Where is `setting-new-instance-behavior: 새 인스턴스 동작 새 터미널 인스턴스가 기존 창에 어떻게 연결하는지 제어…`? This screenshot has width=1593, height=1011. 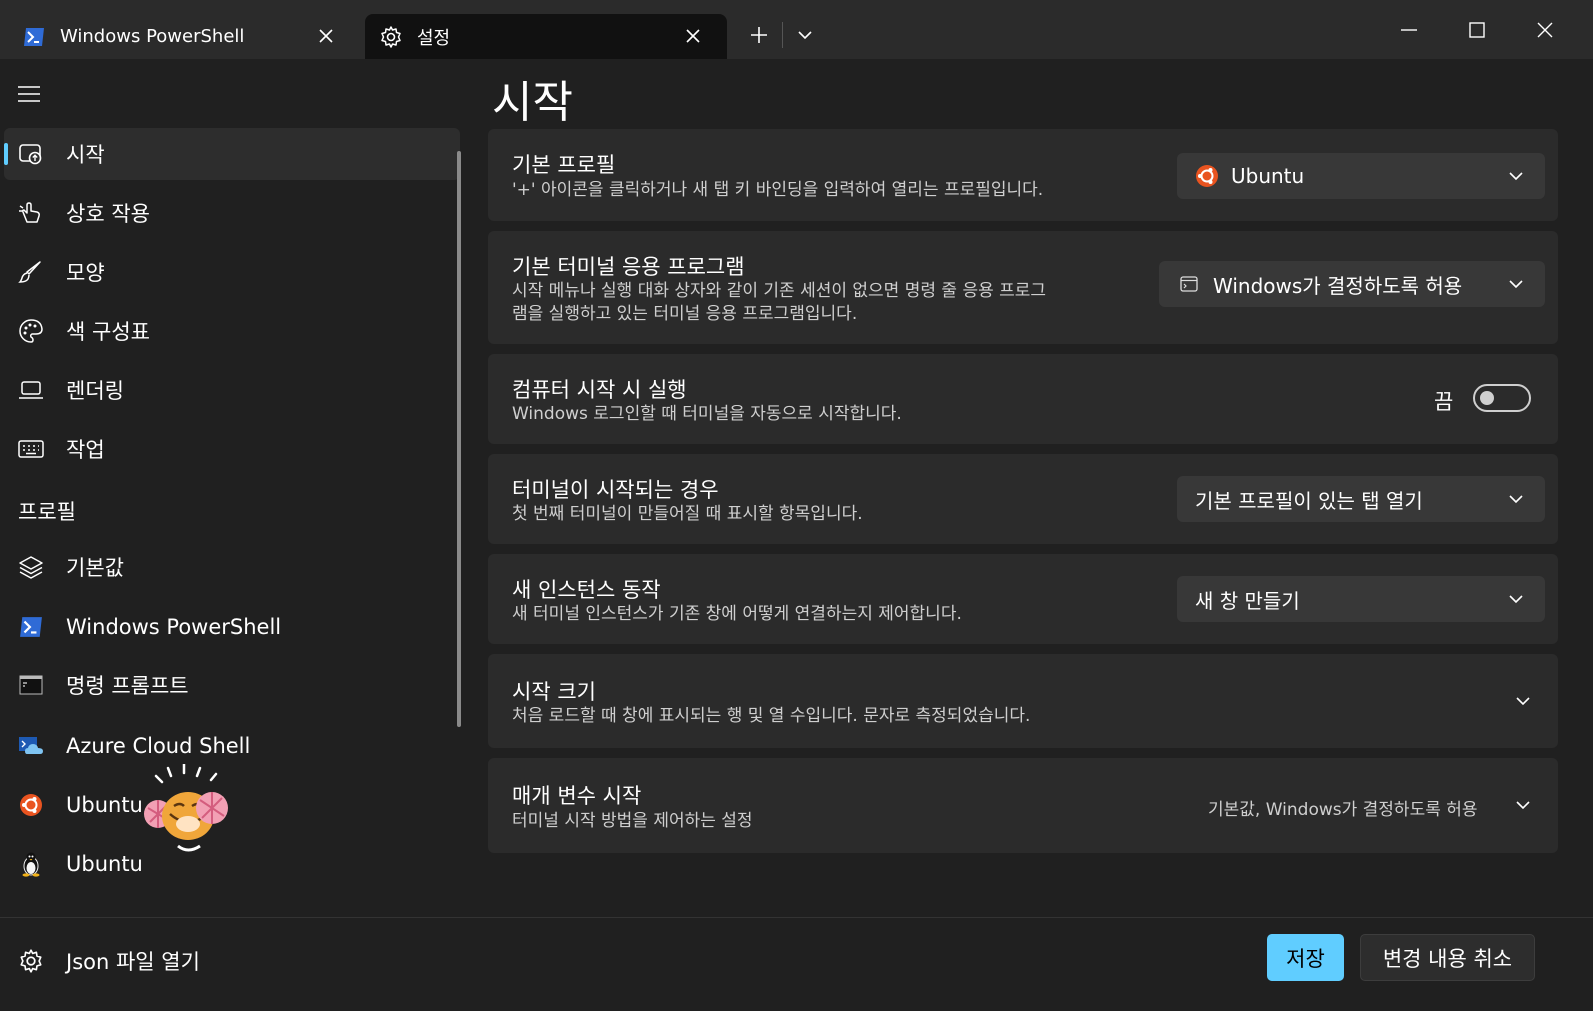 setting-new-instance-behavior: 새 인스턴스 동작 새 터미널 인스턴스가 기존 창에 어떻게 연결하는지 제어… is located at coordinates (1023, 599).